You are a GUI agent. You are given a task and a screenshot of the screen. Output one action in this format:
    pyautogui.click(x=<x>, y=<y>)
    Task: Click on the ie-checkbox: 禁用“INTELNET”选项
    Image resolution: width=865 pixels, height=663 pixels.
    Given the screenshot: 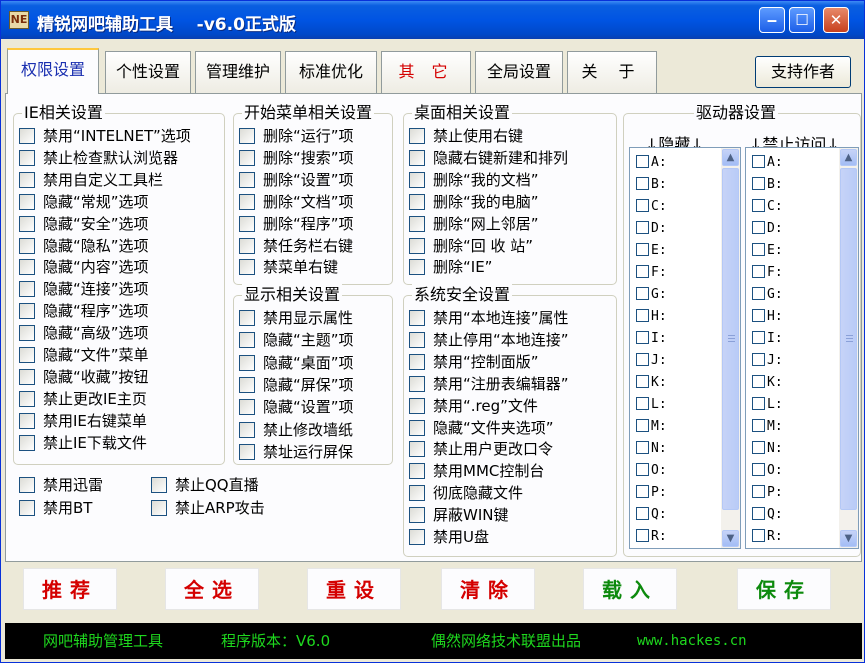 What is the action you would take?
    pyautogui.click(x=105, y=136)
    